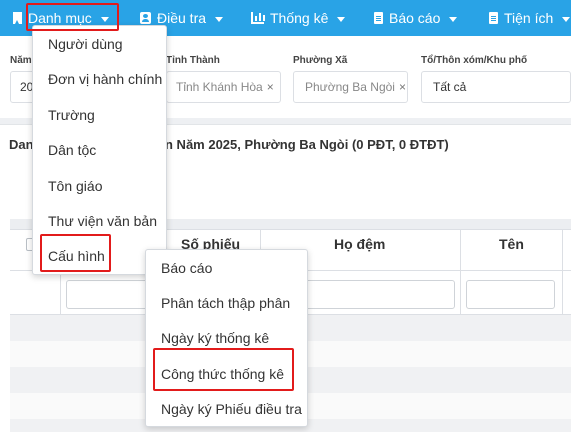 The width and height of the screenshot is (571, 432). I want to click on hamlet-select: Tất cả, so click(496, 87).